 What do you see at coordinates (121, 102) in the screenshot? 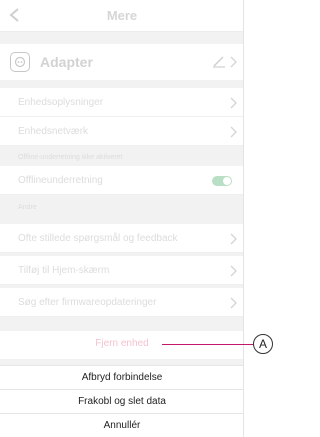
I see `settings-item-device-info: Enhedsoplysninger` at bounding box center [121, 102].